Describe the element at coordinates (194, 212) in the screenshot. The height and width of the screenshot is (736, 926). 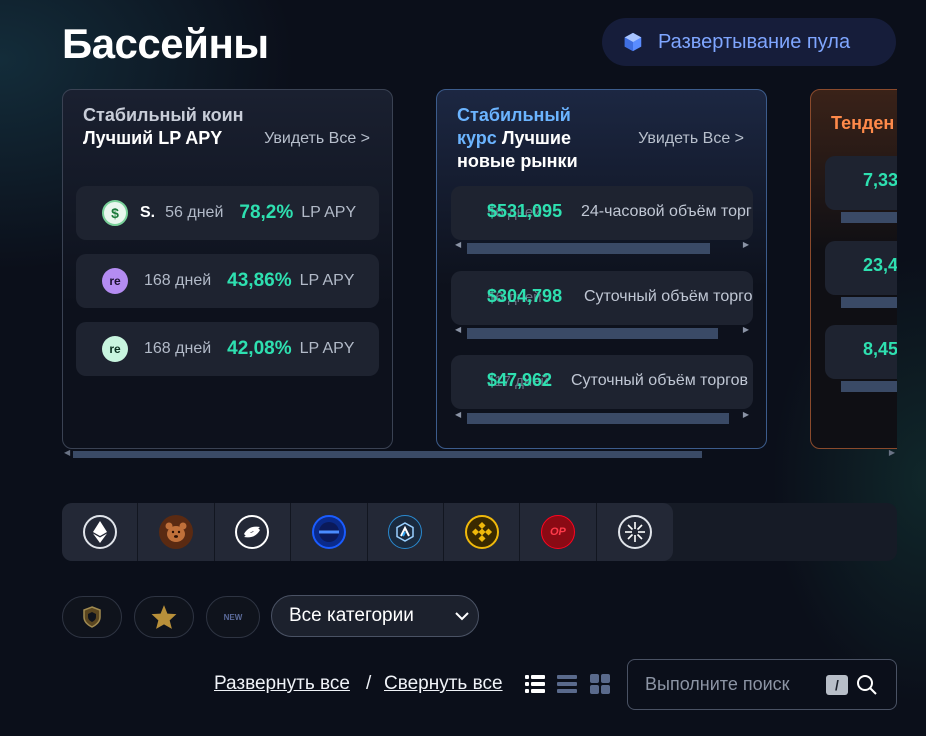
I see `pool-age: 56 дней` at that location.